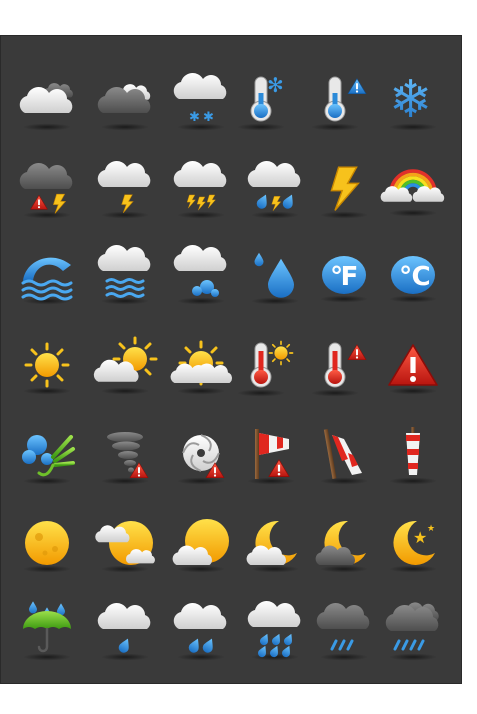  I want to click on svg-text: ℉, so click(344, 277).